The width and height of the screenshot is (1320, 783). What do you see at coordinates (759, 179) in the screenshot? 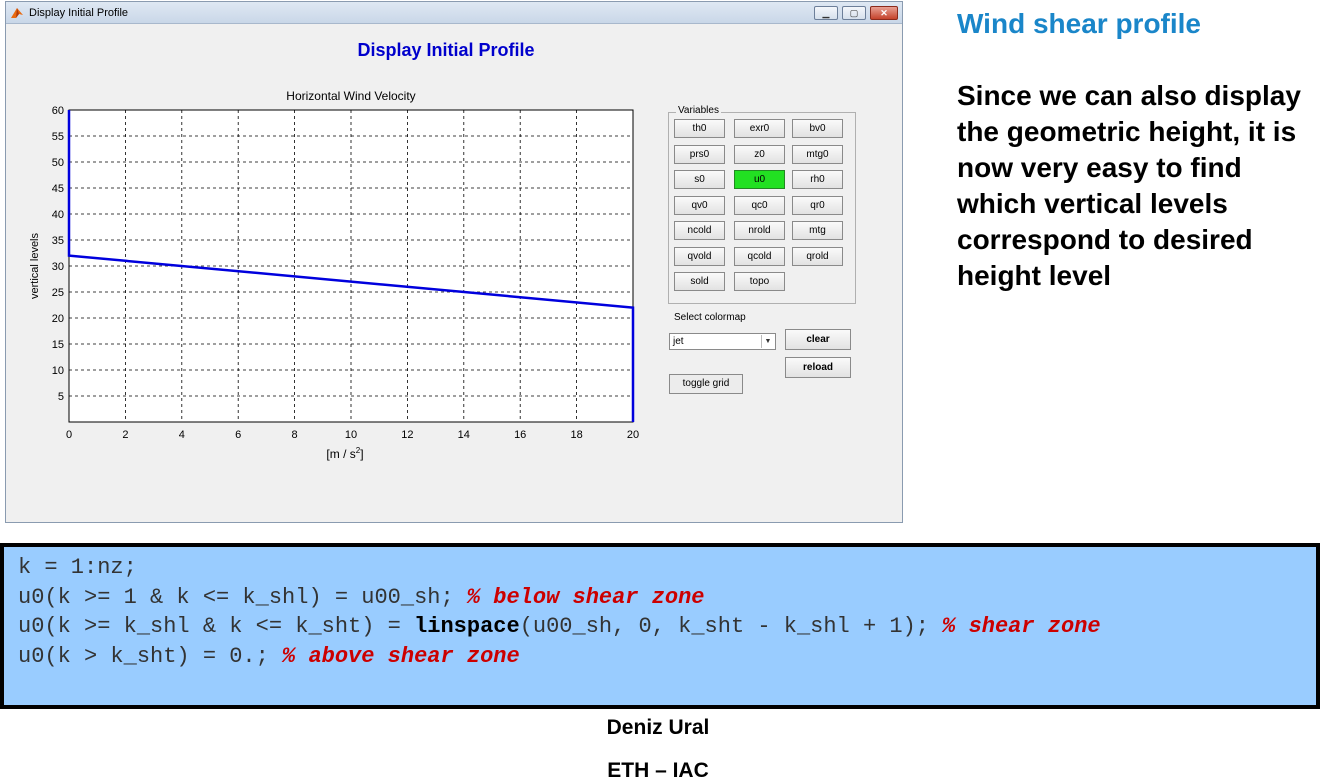
I see `variable-button-u0: u0` at bounding box center [759, 179].